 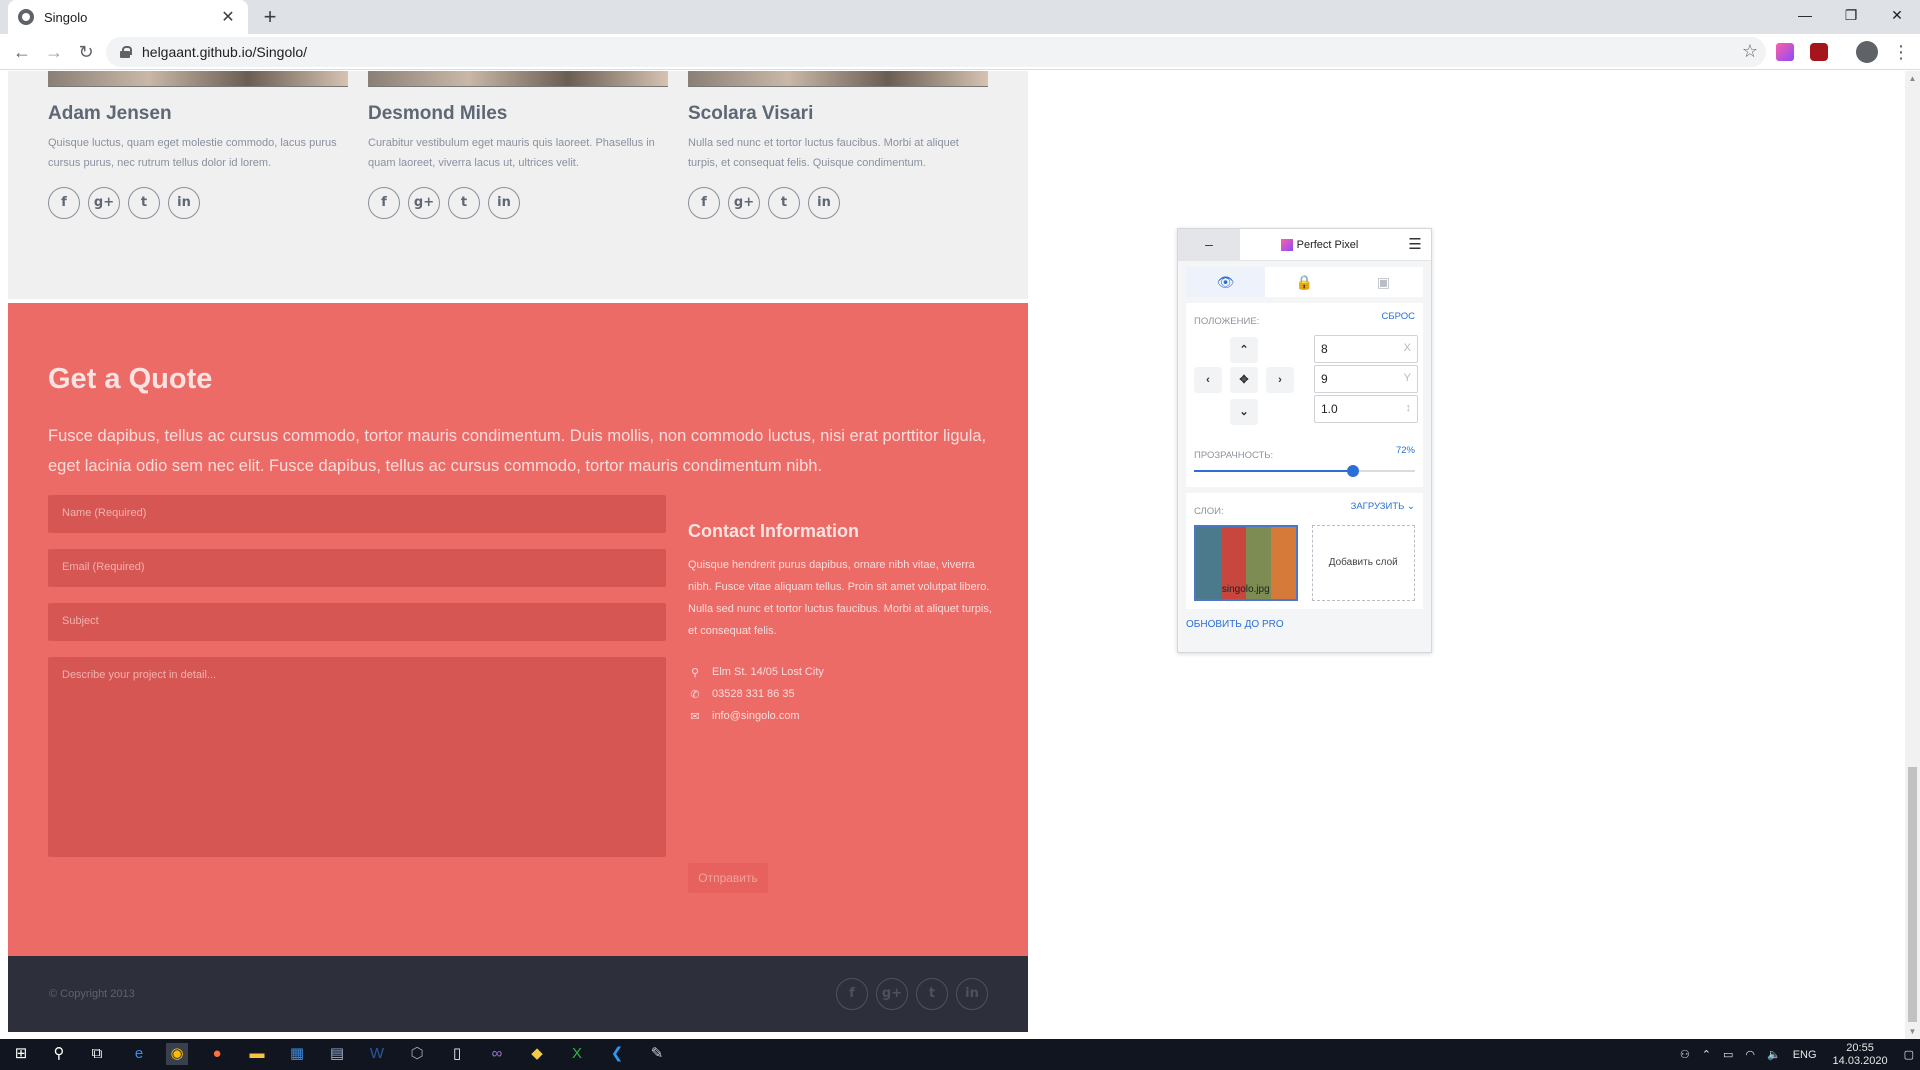 I want to click on virtualbox-icon: ⬡, so click(x=417, y=1054).